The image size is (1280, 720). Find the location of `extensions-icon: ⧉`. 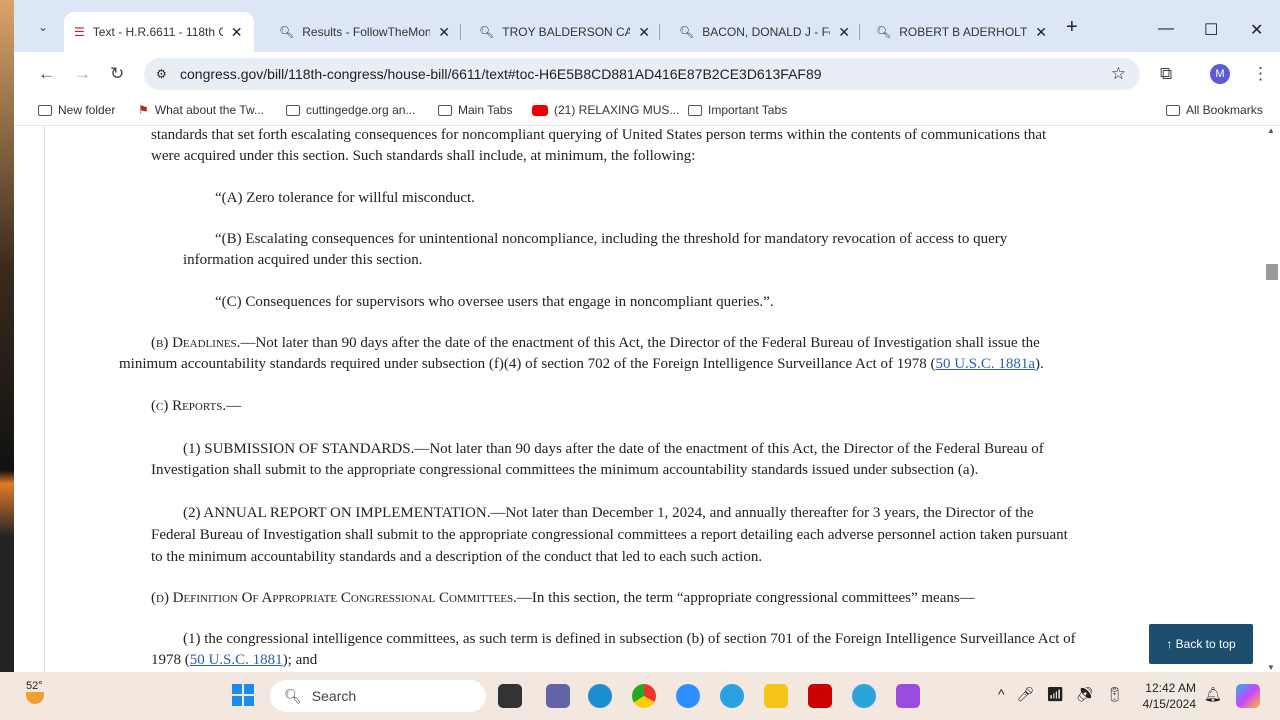

extensions-icon: ⧉ is located at coordinates (1166, 74).